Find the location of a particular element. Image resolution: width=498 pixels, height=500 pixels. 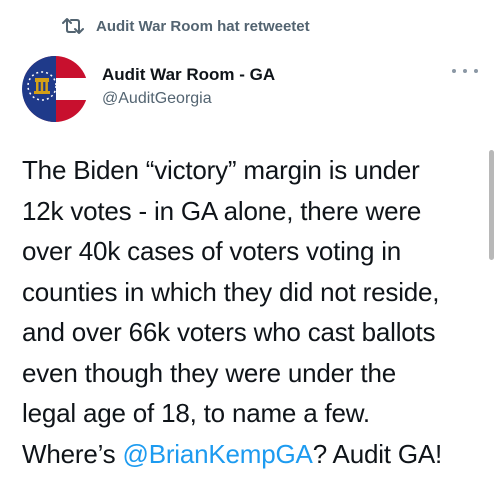

tweet-line: Where’s @BrianKempGA? Audit GA! is located at coordinates (253, 454).